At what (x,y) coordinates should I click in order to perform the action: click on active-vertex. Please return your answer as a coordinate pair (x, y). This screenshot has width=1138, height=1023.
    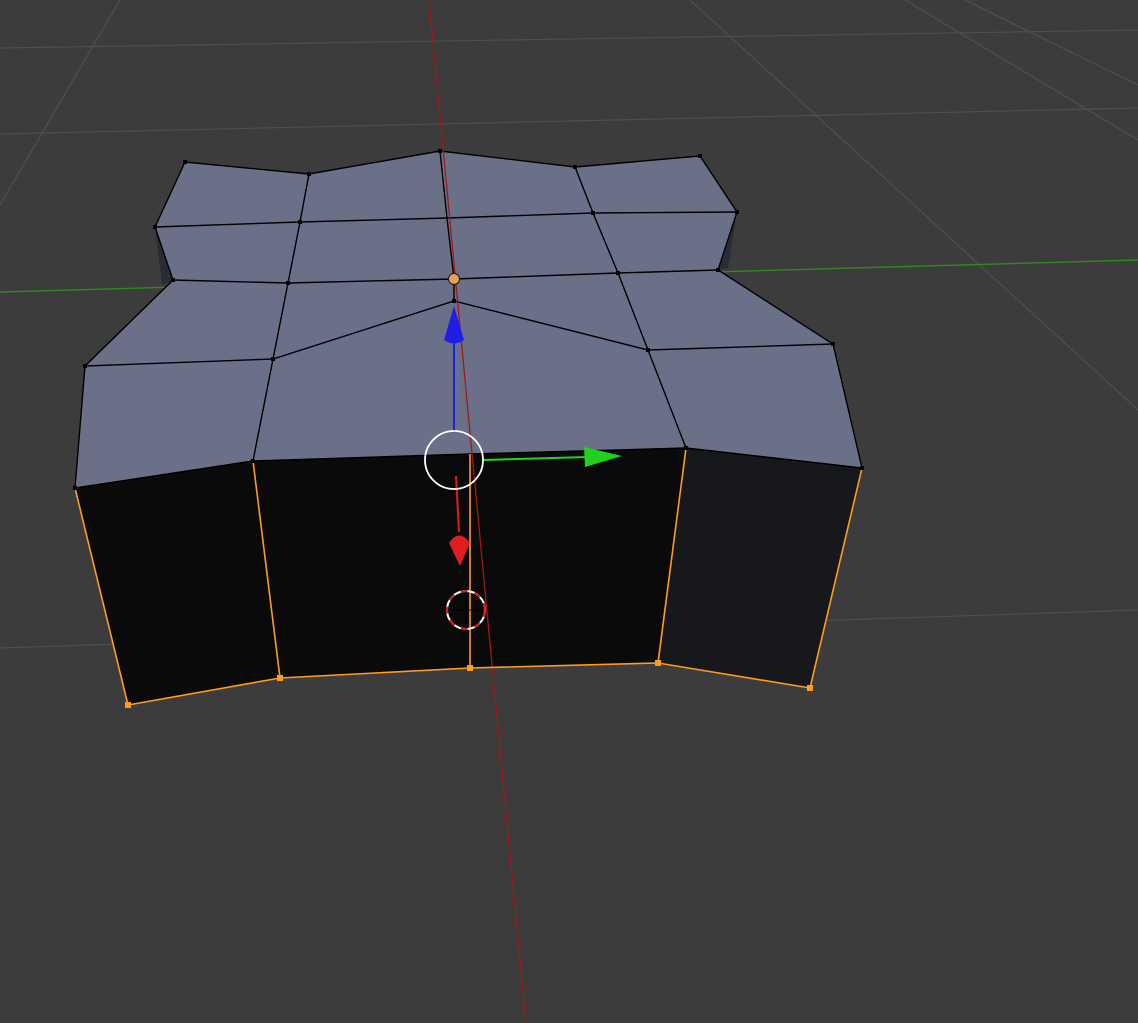
    Looking at the image, I should click on (454, 279).